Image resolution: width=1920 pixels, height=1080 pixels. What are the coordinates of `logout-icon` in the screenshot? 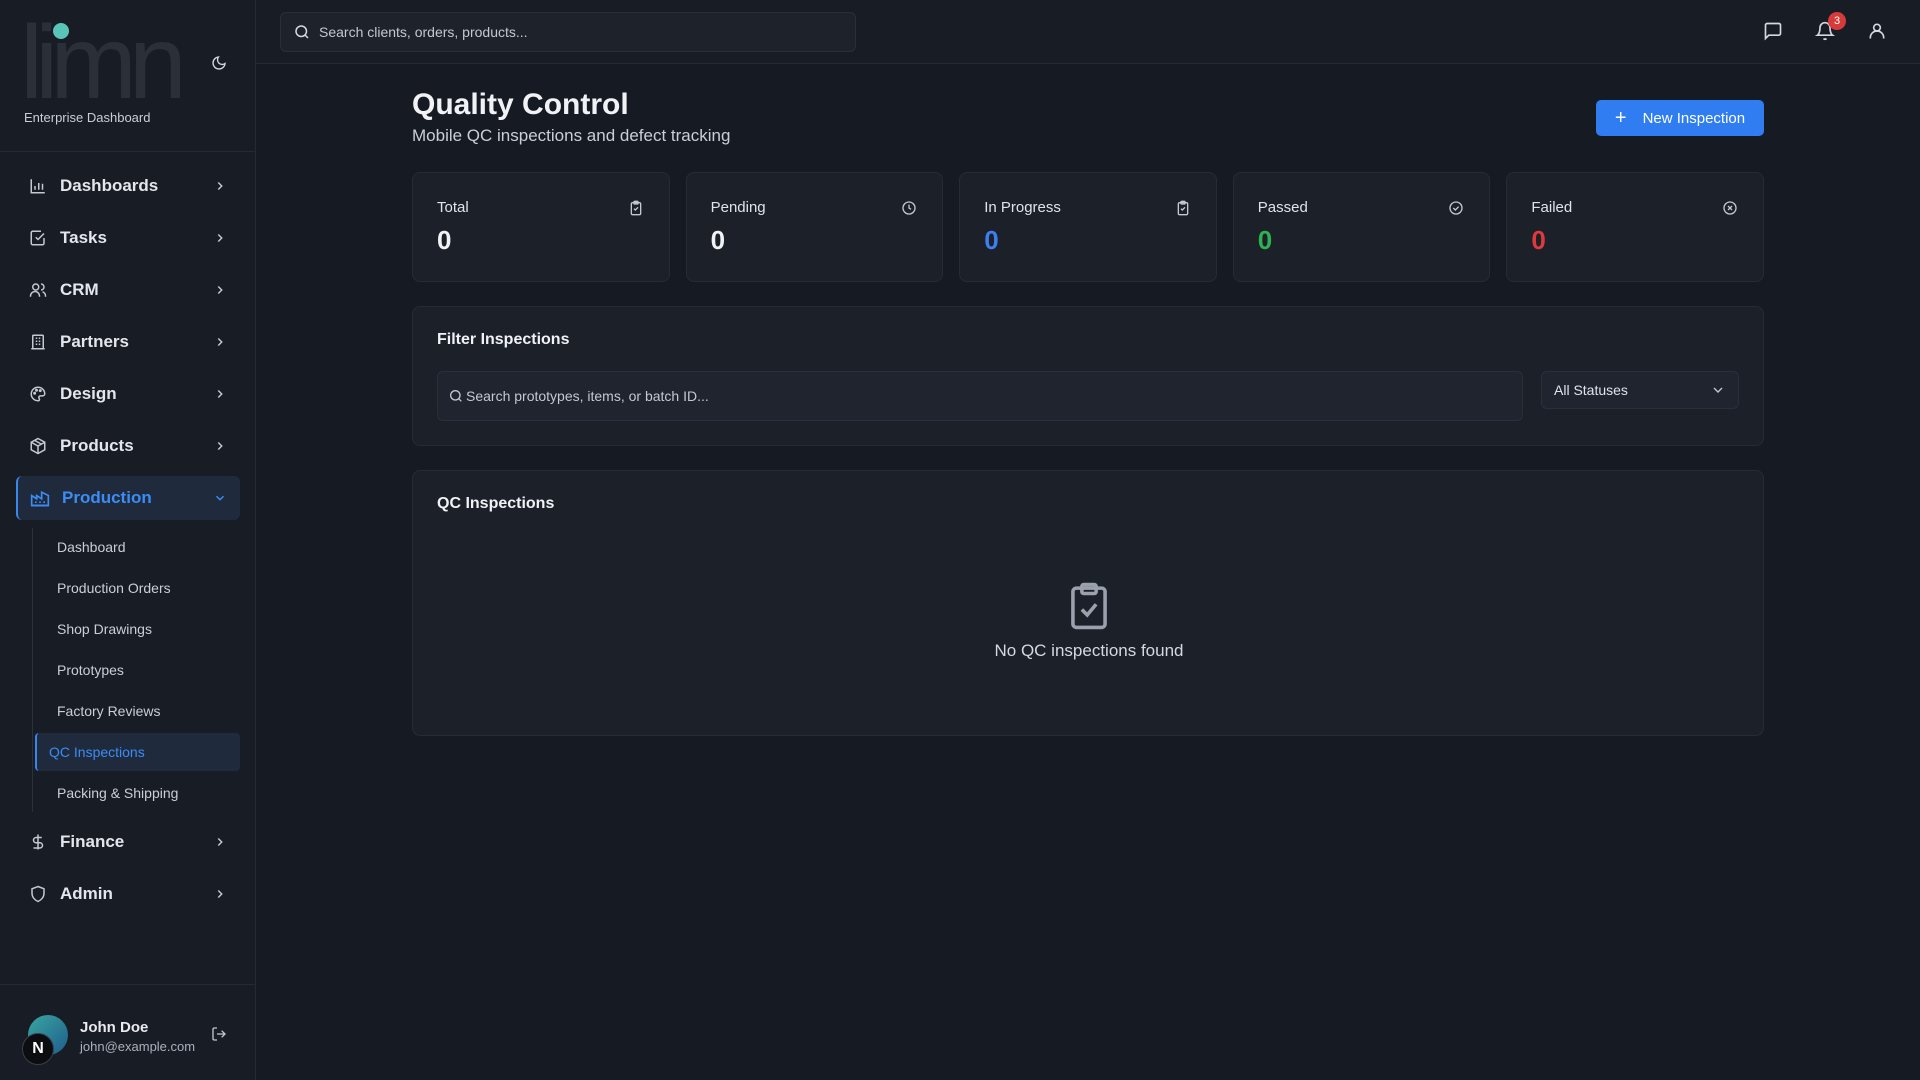 It's located at (219, 1034).